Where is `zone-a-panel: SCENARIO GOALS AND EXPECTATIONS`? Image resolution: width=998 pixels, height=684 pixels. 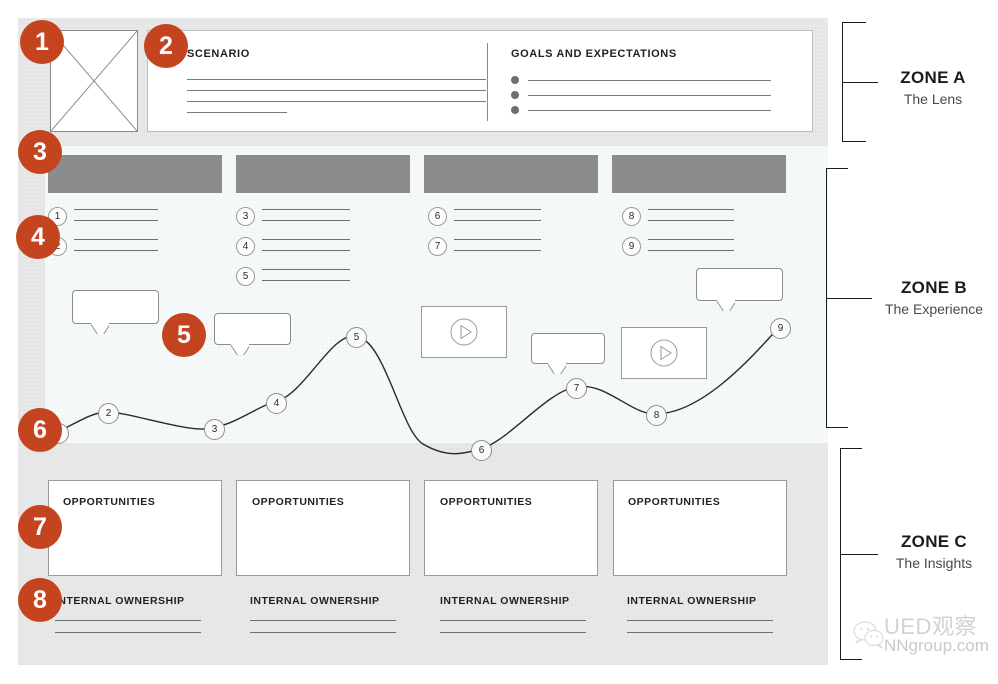 zone-a-panel: SCENARIO GOALS AND EXPECTATIONS is located at coordinates (480, 81).